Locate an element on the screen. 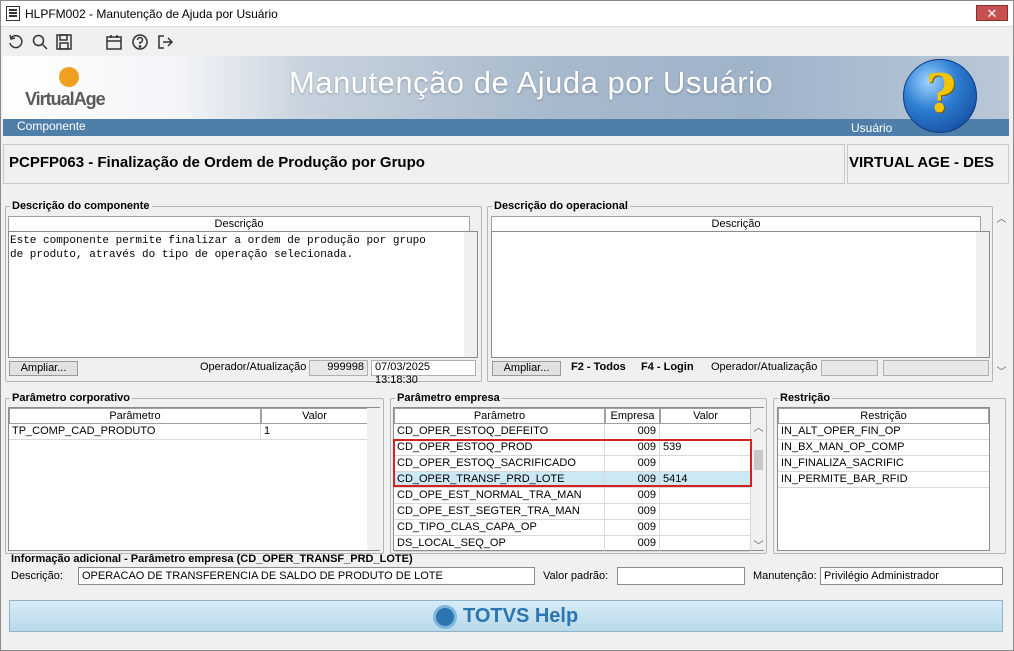 Image resolution: width=1014 pixels, height=651 pixels. desc-operacional-text-area is located at coordinates (740, 294).